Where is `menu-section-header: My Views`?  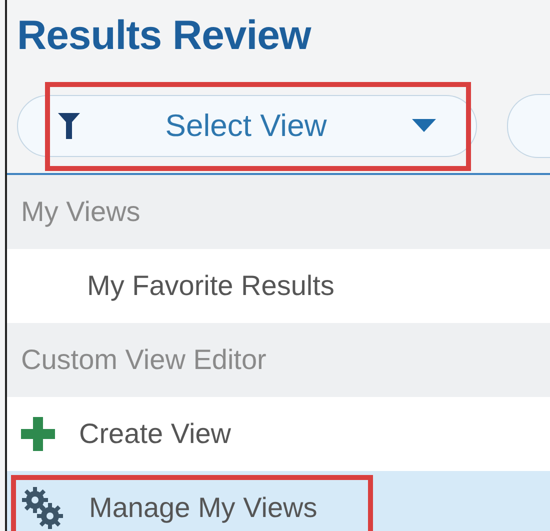 menu-section-header: My Views is located at coordinates (278, 212).